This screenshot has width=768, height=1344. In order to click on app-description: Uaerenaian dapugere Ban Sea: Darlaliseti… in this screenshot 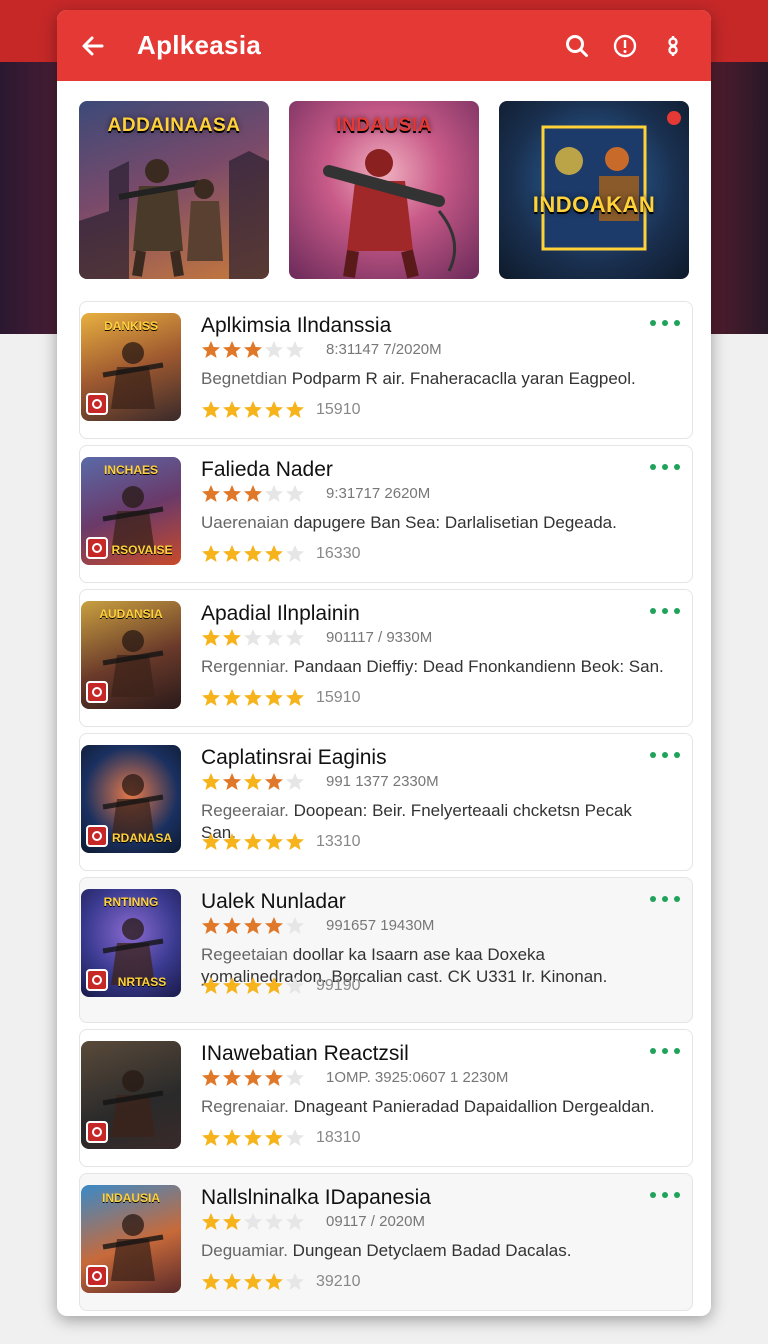, I will do `click(436, 523)`.